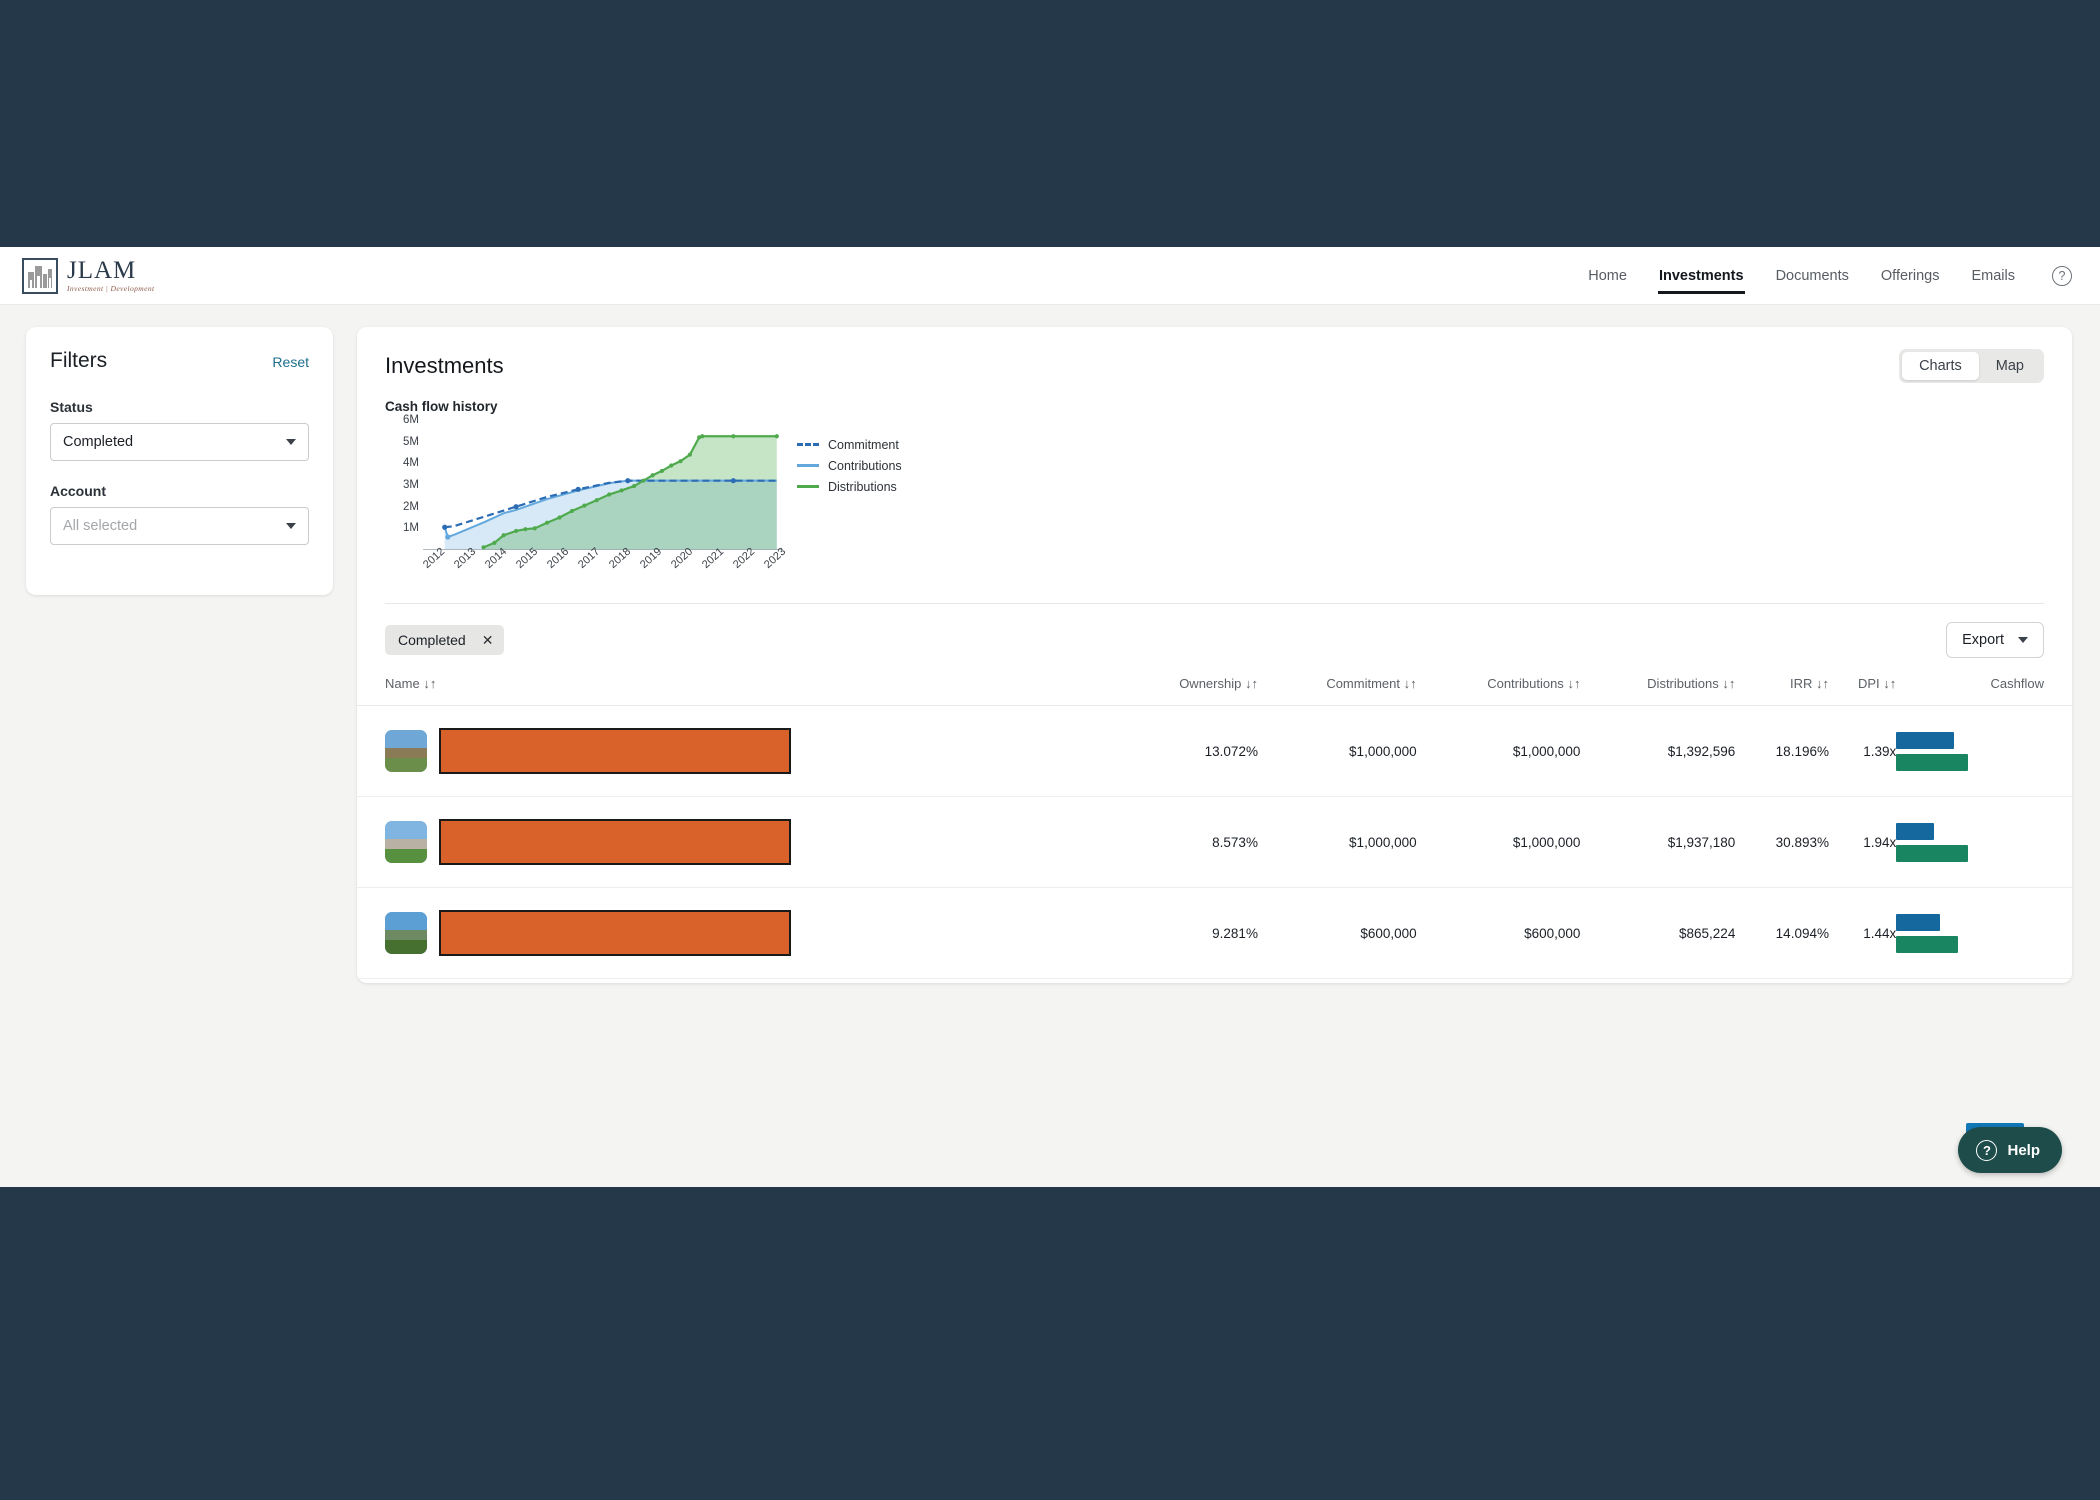  I want to click on close-icon: ✕, so click(488, 640).